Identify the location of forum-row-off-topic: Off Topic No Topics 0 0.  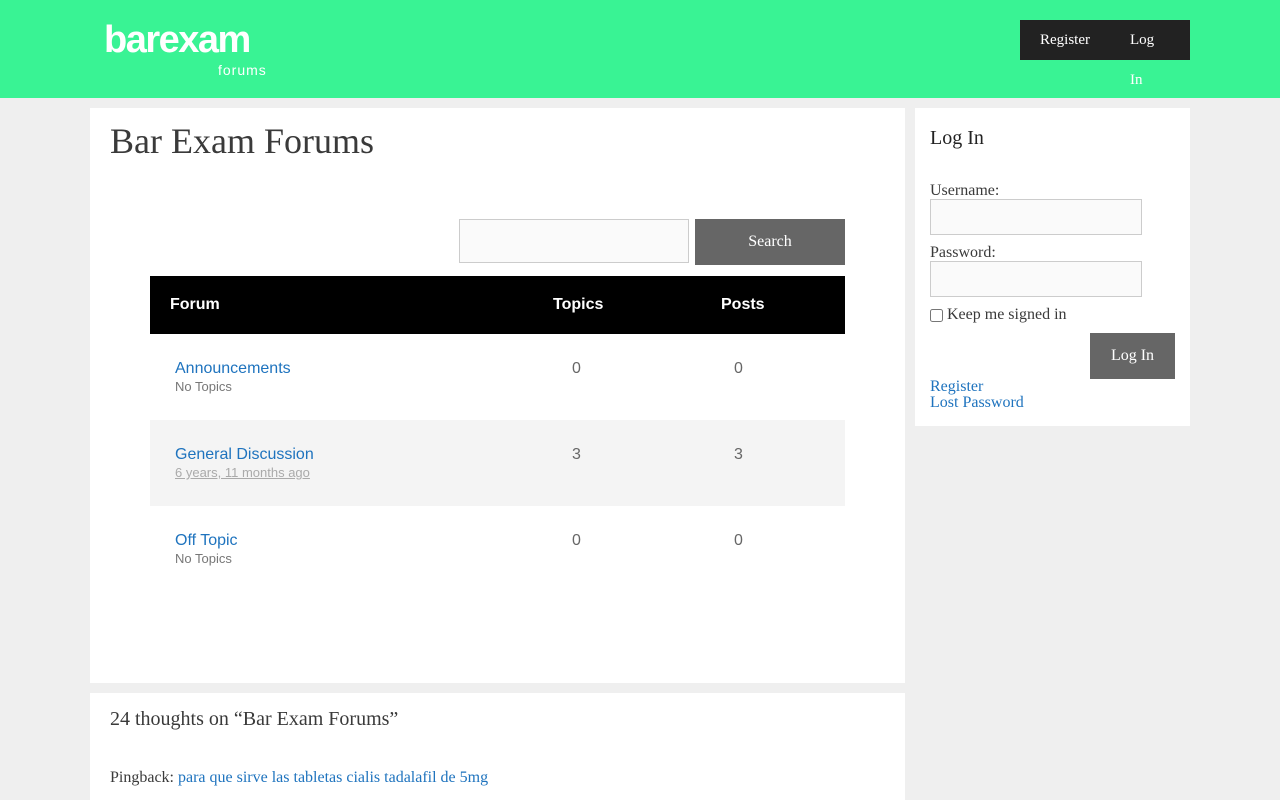
(497, 549).